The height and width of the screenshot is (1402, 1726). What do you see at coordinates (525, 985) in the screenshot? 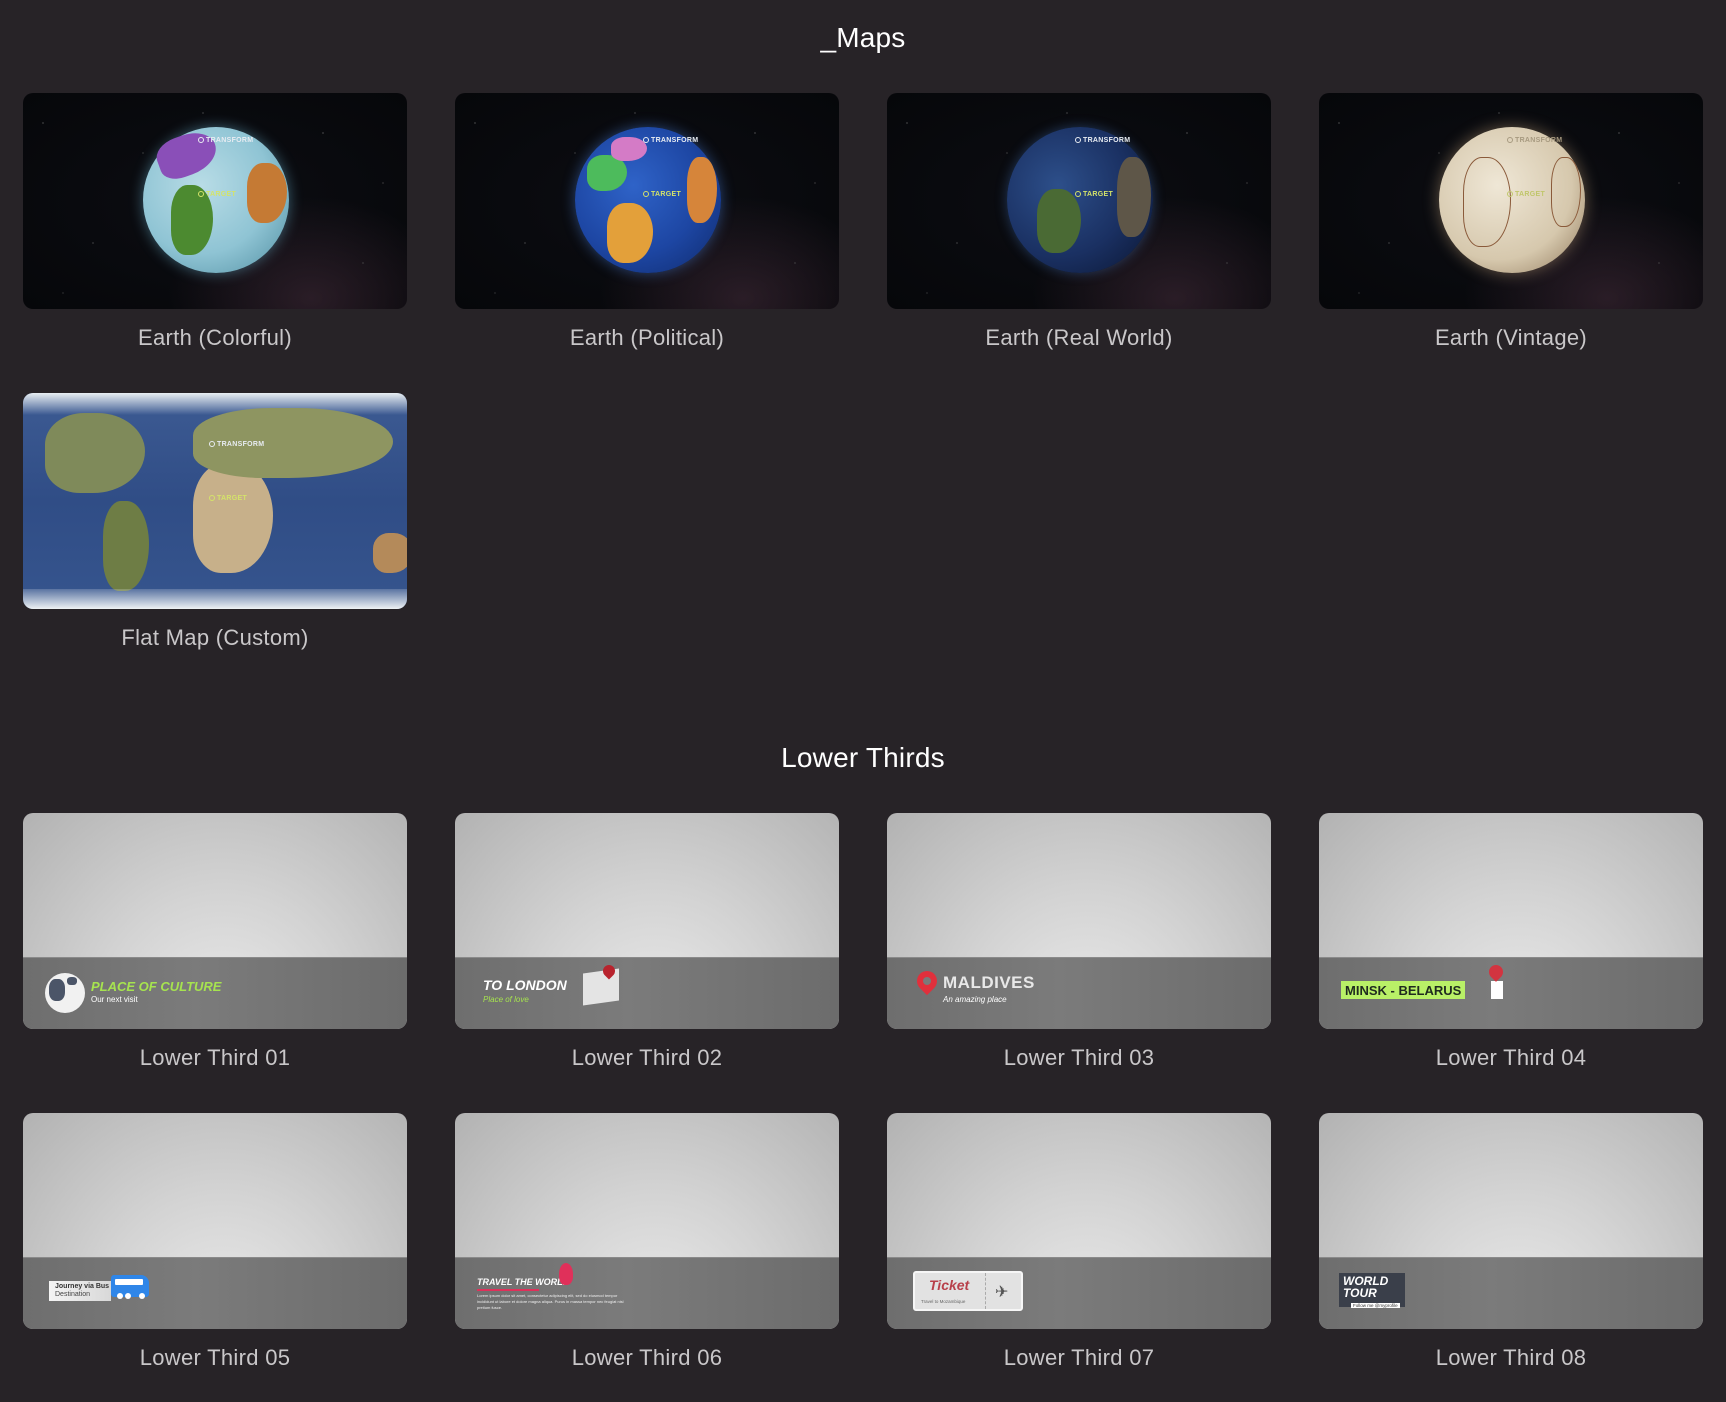
I see `lt-headline: TO LONDON` at bounding box center [525, 985].